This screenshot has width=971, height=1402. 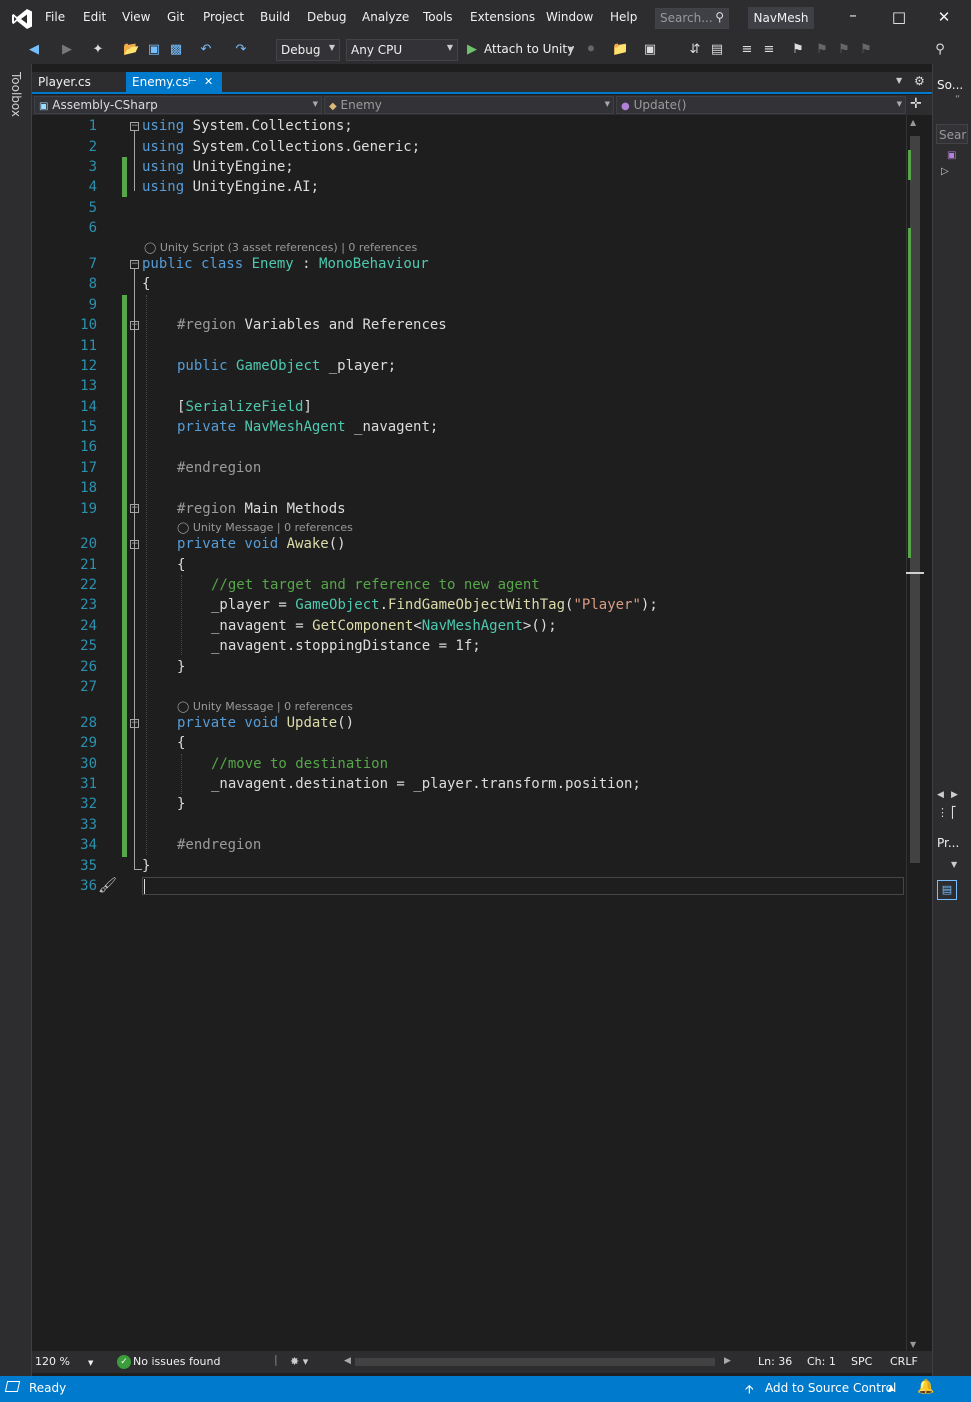 I want to click on change-marker, so click(x=124, y=576).